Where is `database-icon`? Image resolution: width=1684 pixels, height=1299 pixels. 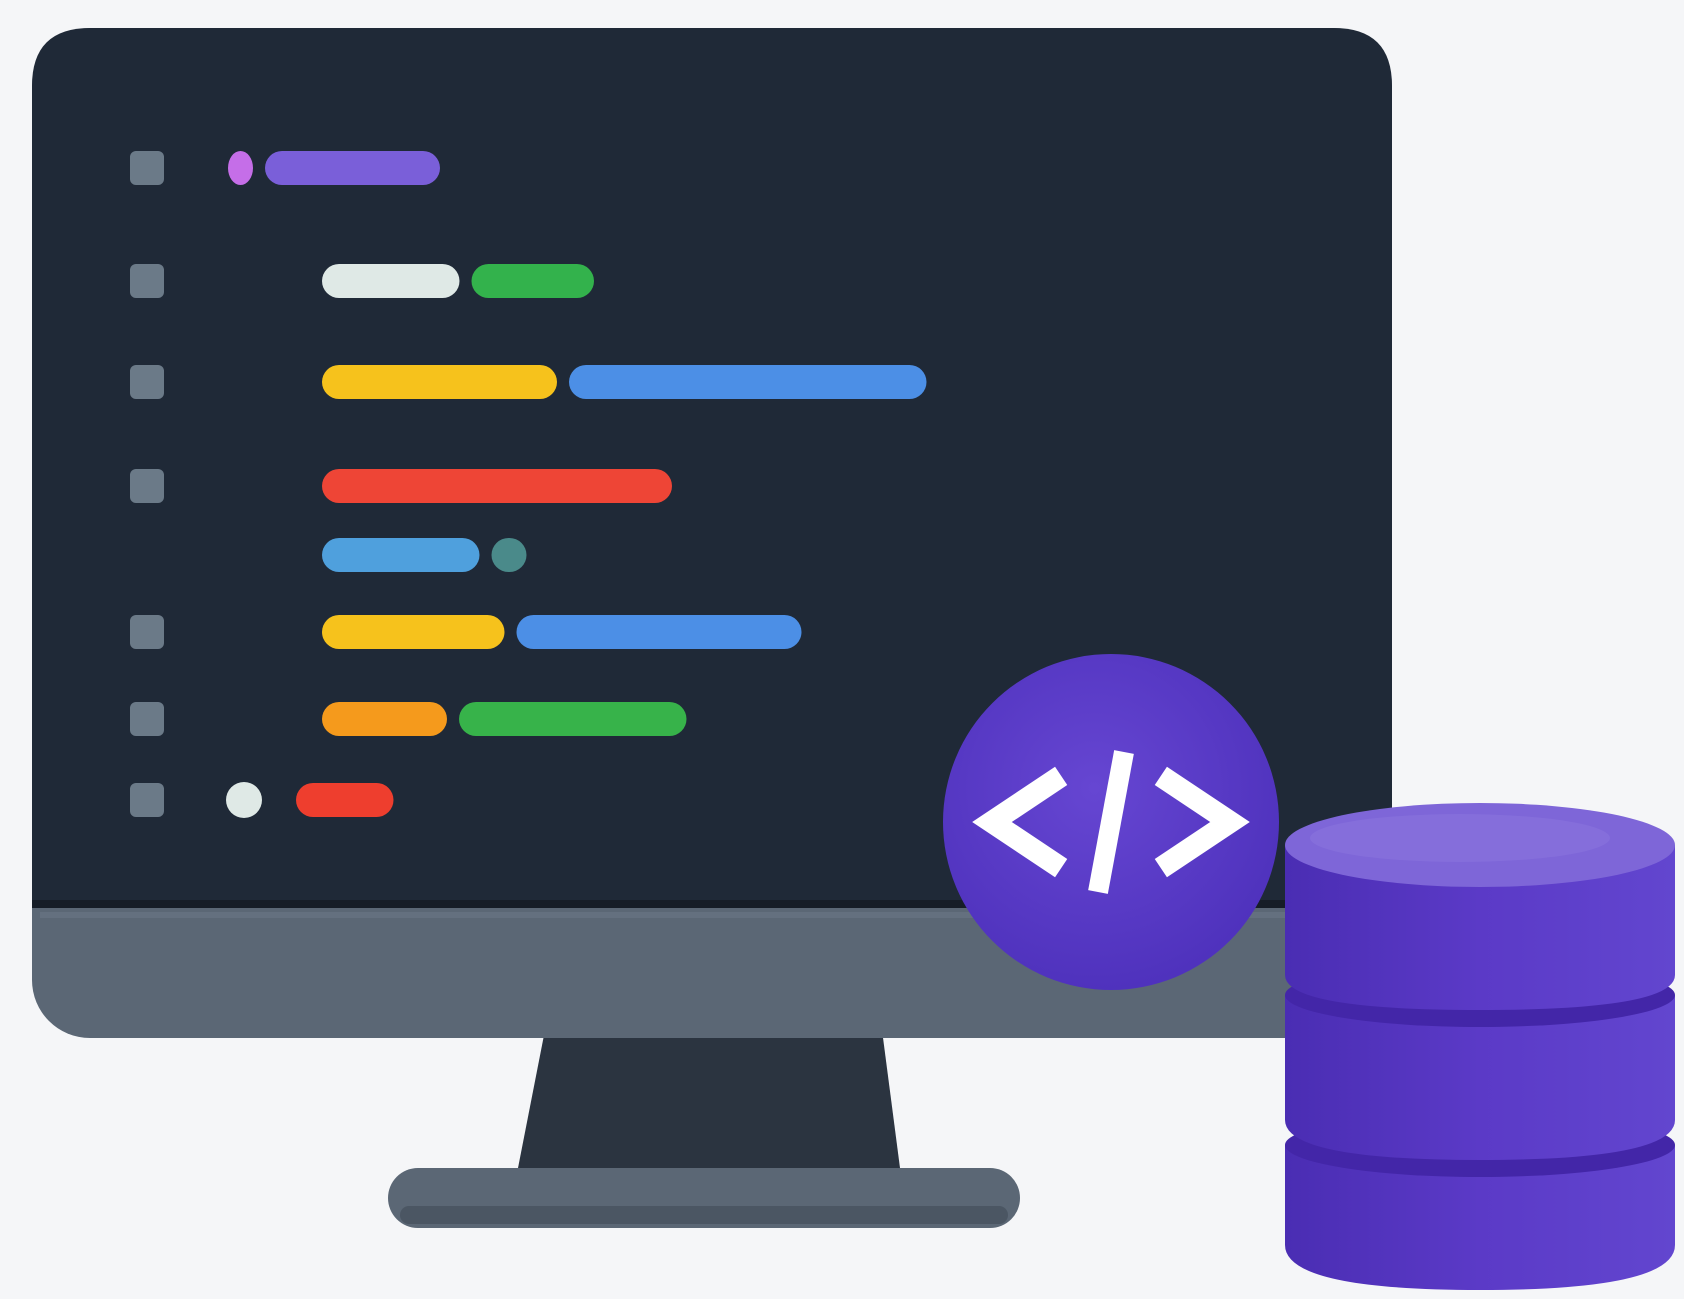 database-icon is located at coordinates (1480, 1046).